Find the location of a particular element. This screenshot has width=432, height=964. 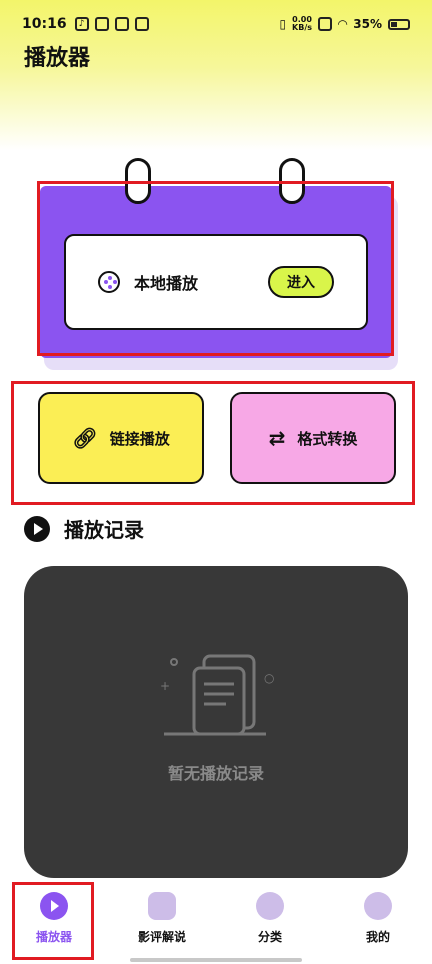

history-title: 播放记录 is located at coordinates (104, 530).